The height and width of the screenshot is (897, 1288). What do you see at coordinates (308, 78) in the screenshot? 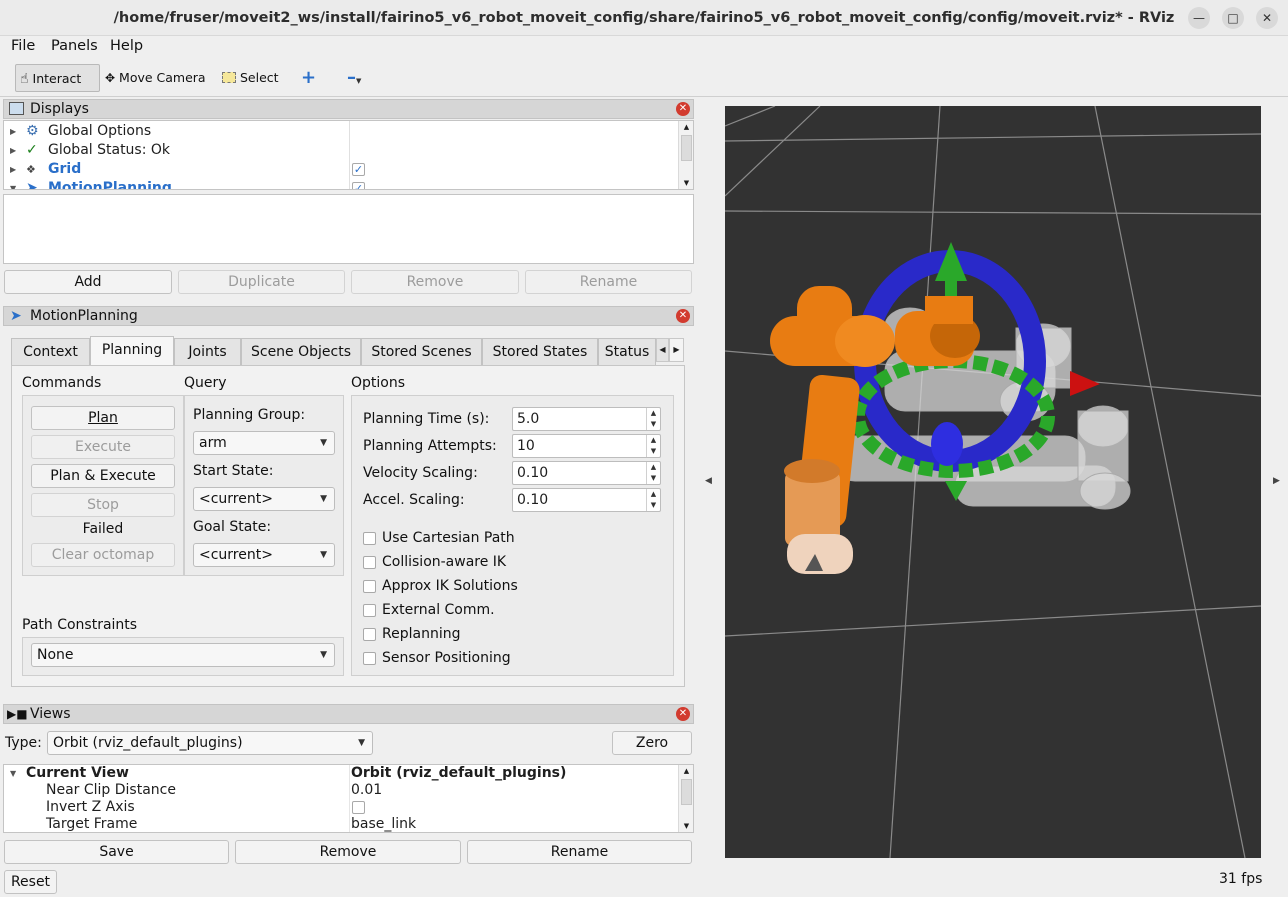
I see `plus-icon: +` at bounding box center [308, 78].